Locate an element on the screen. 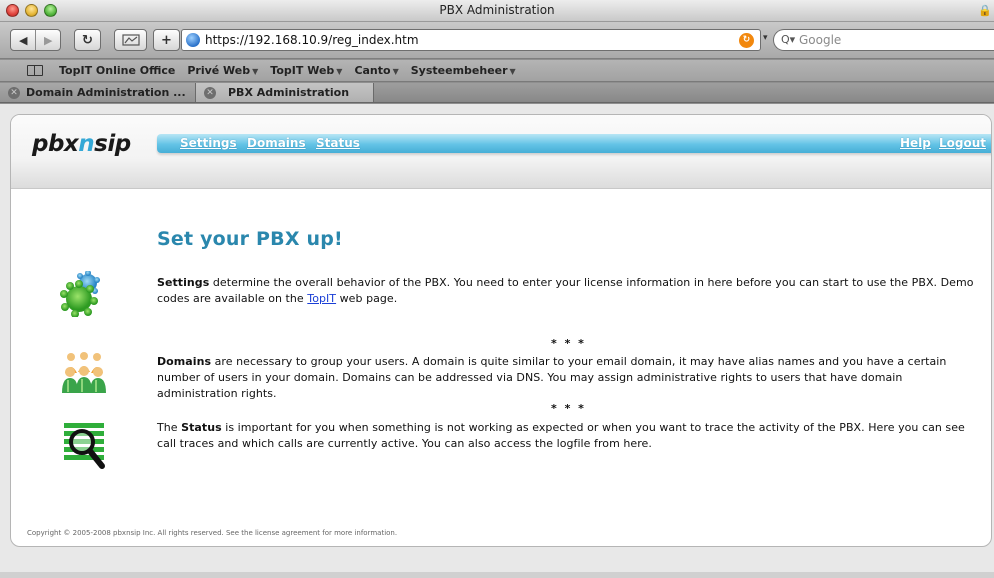 This screenshot has width=994, height=578. nav-logout-link: Logout is located at coordinates (962, 143).